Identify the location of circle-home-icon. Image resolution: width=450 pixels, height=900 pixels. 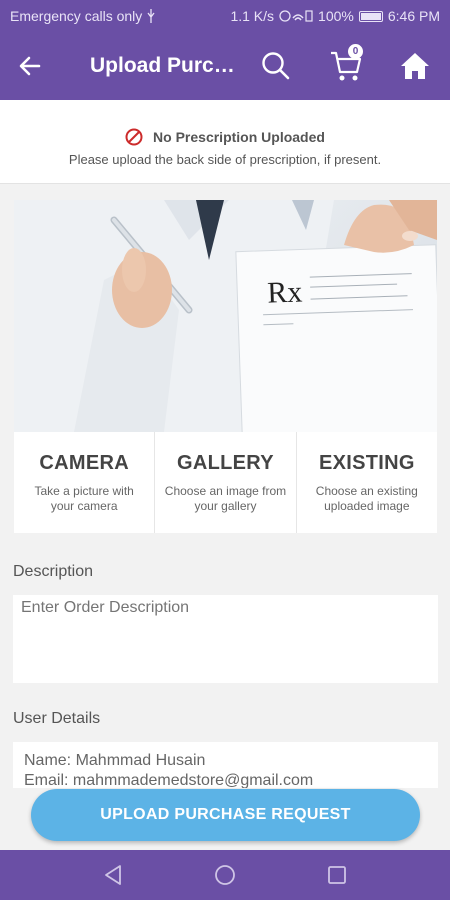
(225, 875).